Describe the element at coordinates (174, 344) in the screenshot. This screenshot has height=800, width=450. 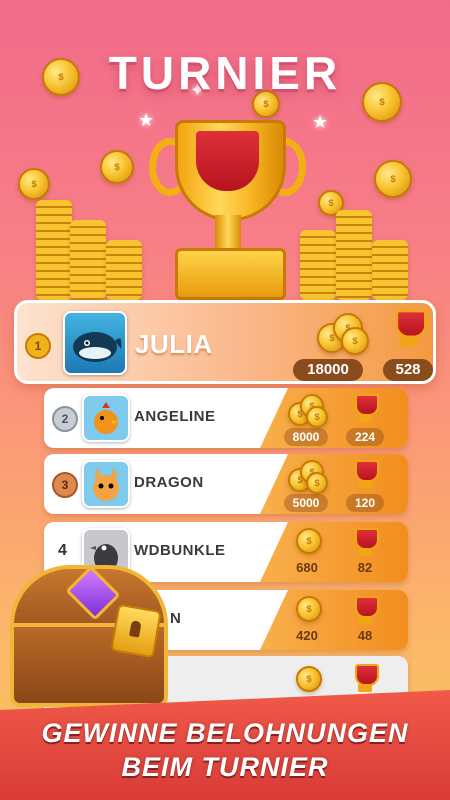
I see `player-name: JULIA` at that location.